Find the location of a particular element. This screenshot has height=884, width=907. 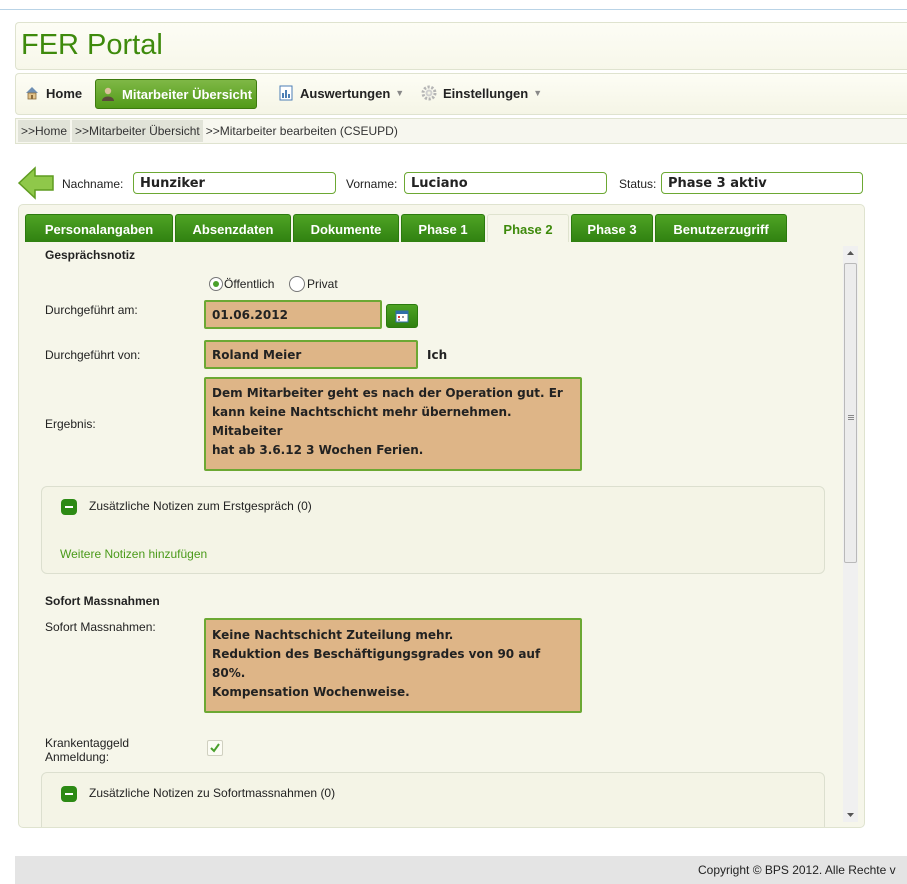

tab-benutzerzugriff: Benutzerzugriff is located at coordinates (721, 228).